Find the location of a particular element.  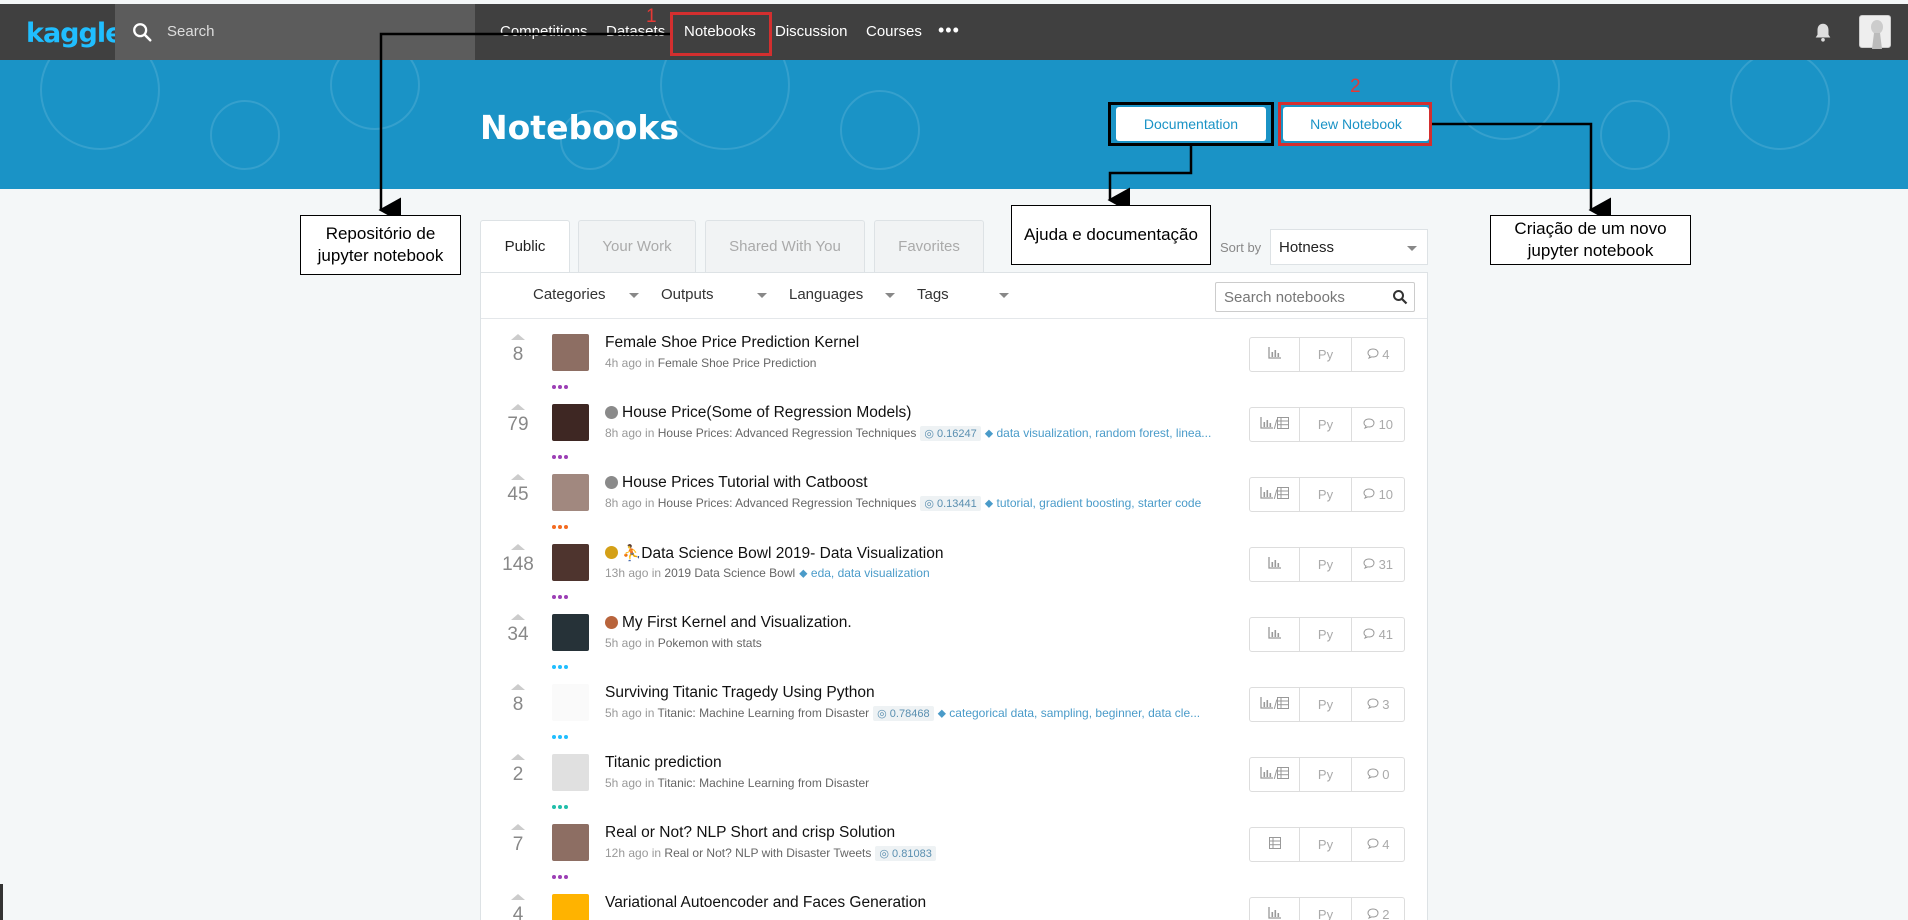

notebook-stats: Py 4 is located at coordinates (1327, 844).